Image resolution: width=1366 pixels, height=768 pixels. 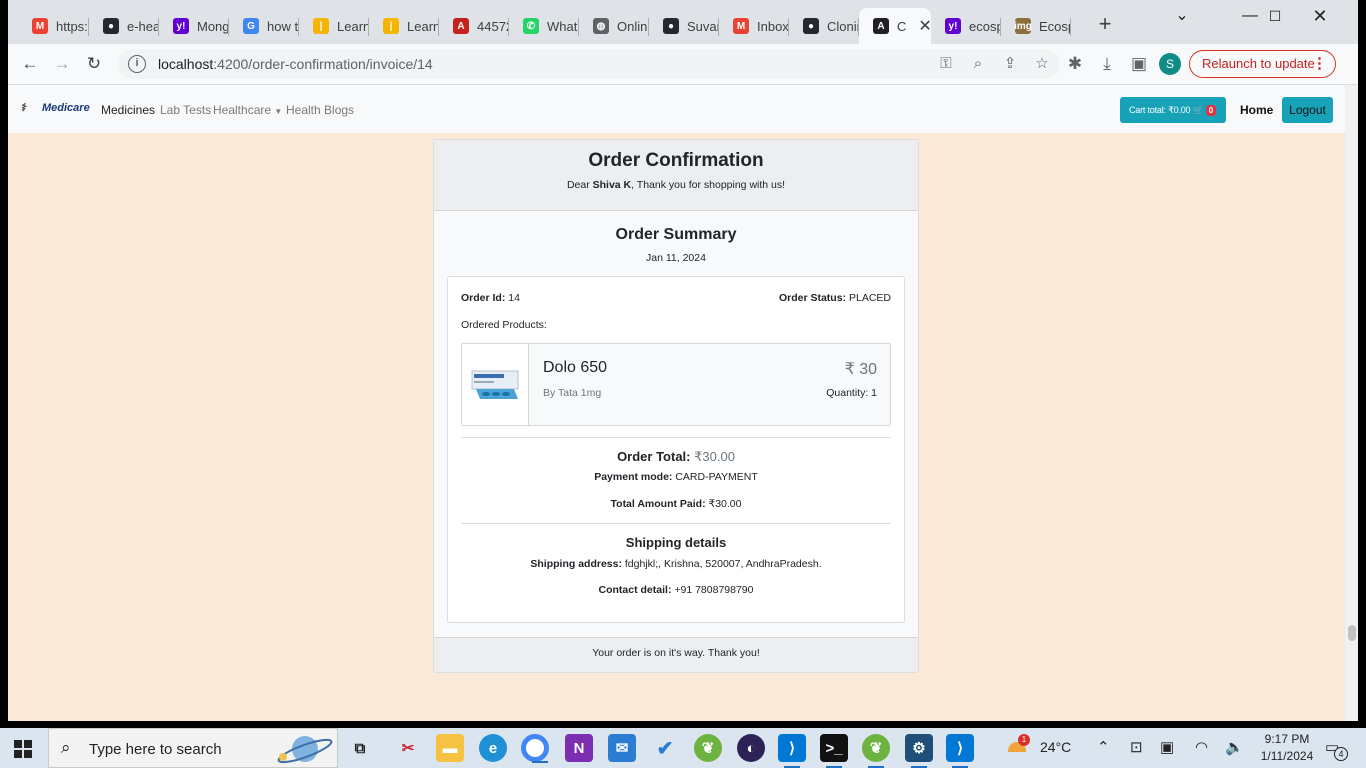 What do you see at coordinates (684, 26) in the screenshot?
I see `browser-tab: ● Suvar` at bounding box center [684, 26].